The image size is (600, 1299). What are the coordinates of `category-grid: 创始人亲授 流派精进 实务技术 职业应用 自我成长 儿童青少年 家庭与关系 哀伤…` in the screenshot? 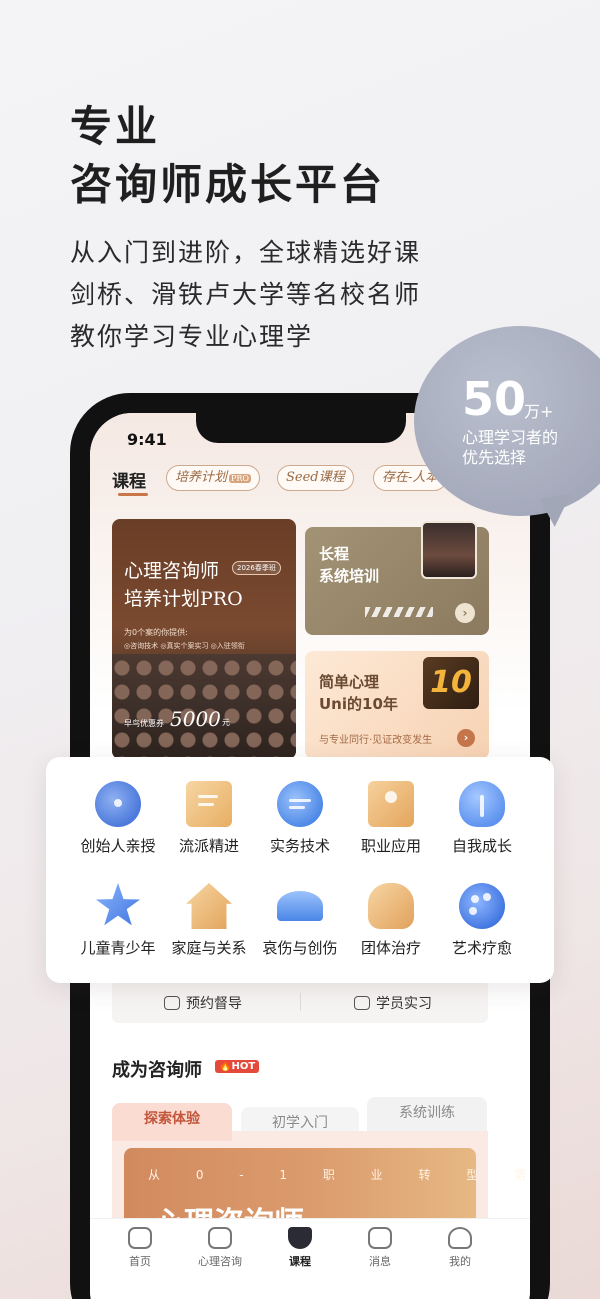 It's located at (300, 870).